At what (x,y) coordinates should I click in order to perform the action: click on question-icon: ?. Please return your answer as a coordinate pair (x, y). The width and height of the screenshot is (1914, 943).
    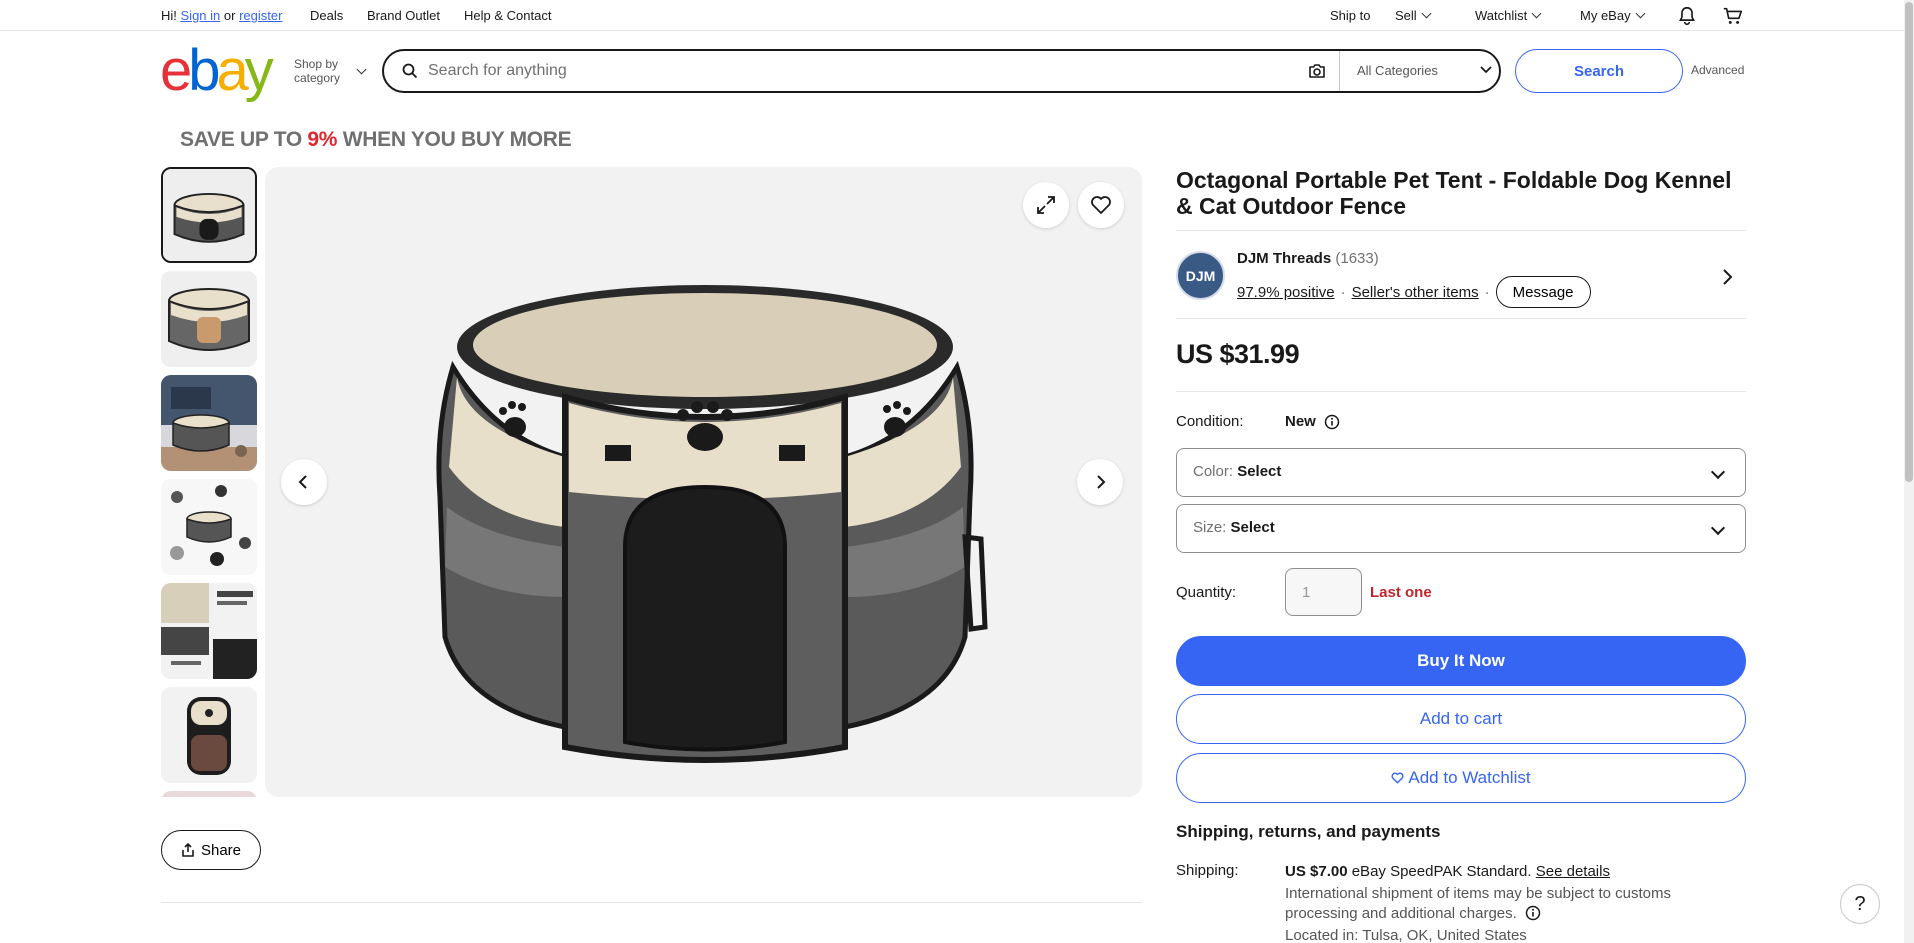
    Looking at the image, I should click on (1860, 903).